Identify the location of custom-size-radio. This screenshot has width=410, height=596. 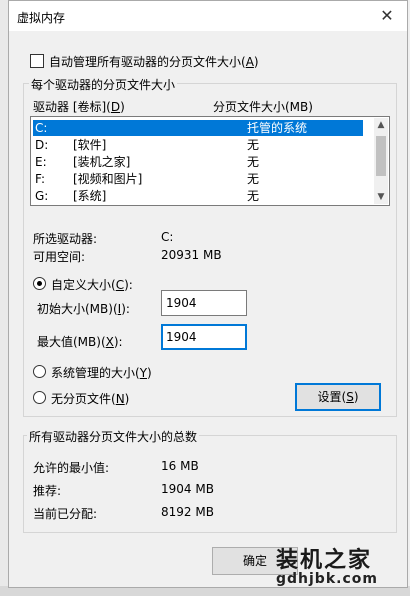
(39, 283).